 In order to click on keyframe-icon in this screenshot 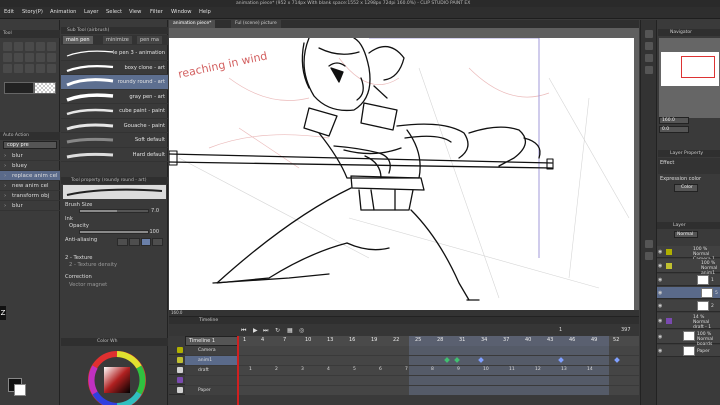, I will do `click(617, 360)`.